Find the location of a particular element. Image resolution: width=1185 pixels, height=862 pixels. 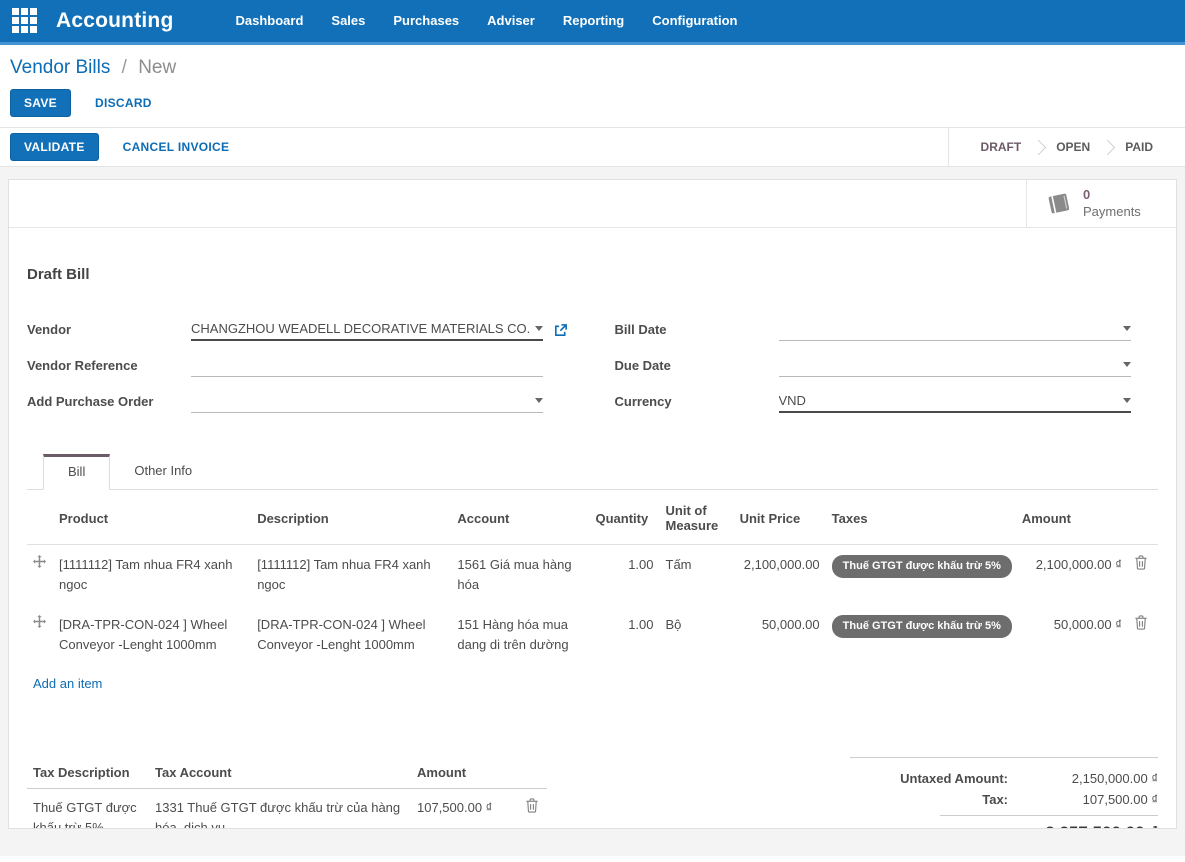

cell-tax-amount: 107,500.00 ₫ is located at coordinates (465, 808).